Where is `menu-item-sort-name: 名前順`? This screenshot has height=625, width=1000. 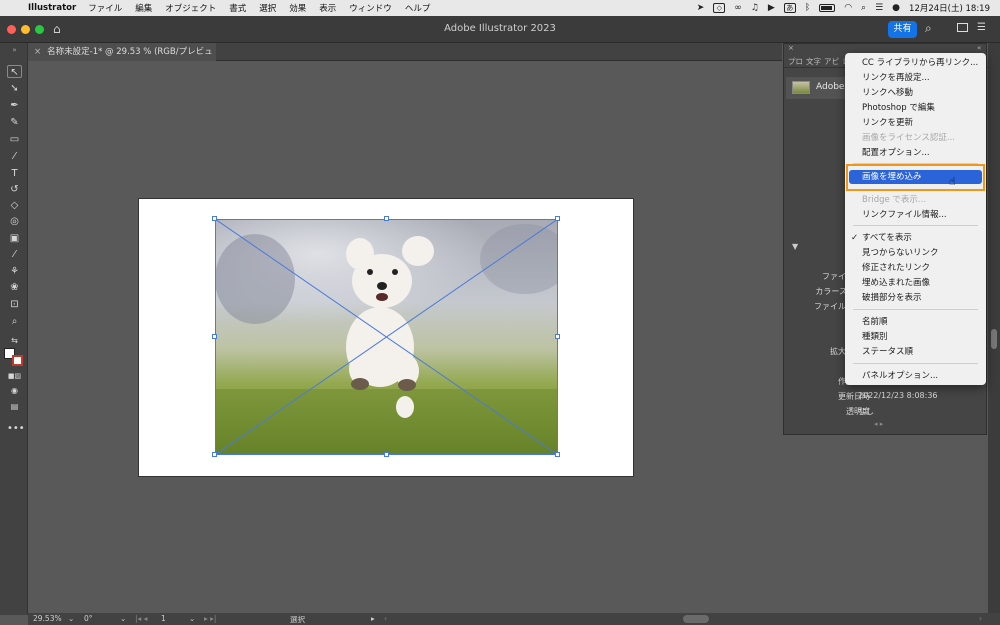 menu-item-sort-name: 名前順 is located at coordinates (915, 322).